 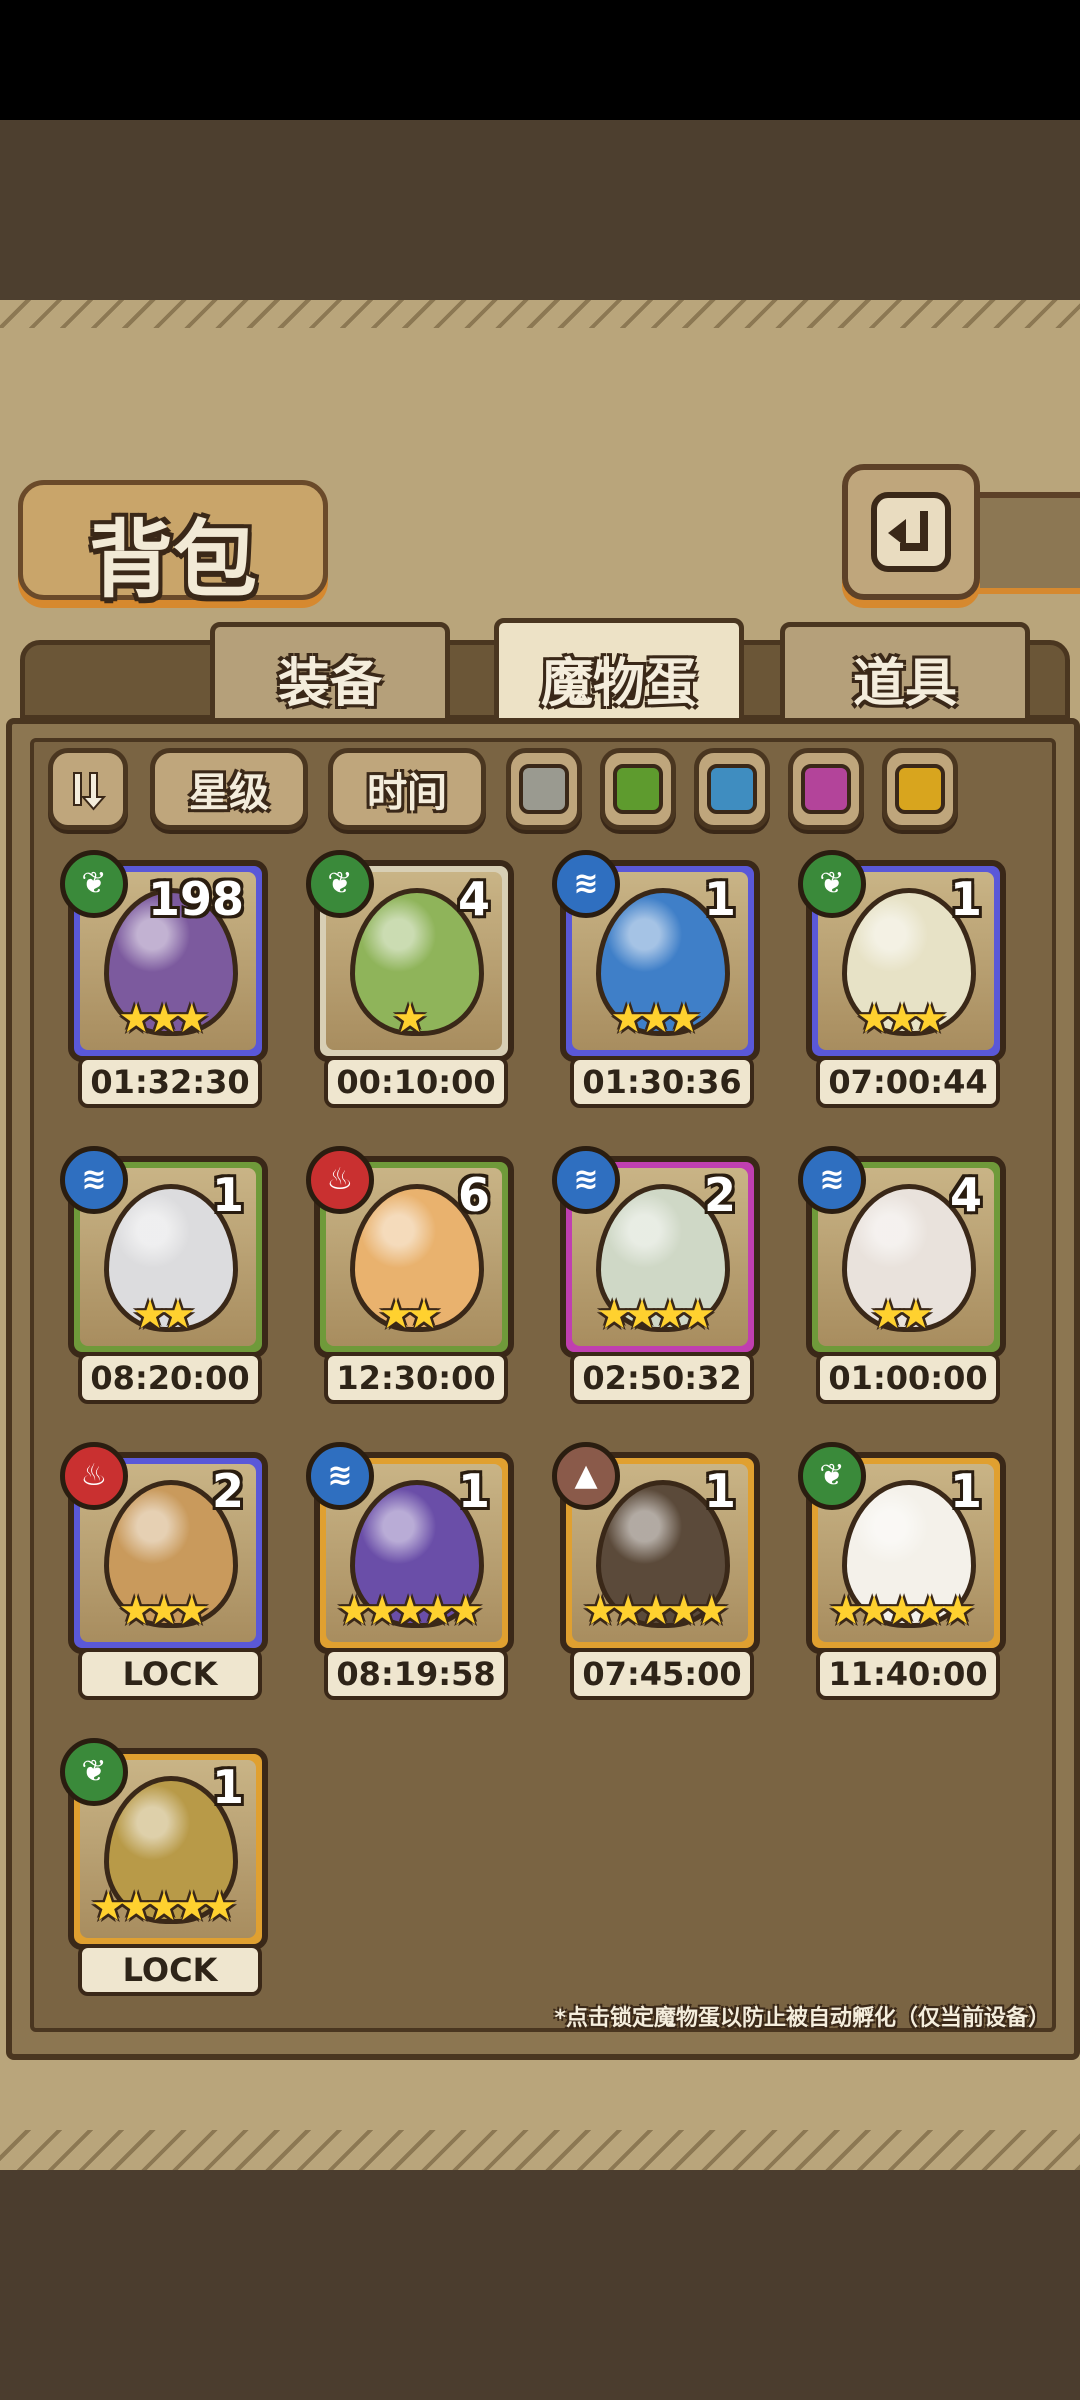 What do you see at coordinates (908, 1082) in the screenshot?
I see `hatch-timer: 07:00:44` at bounding box center [908, 1082].